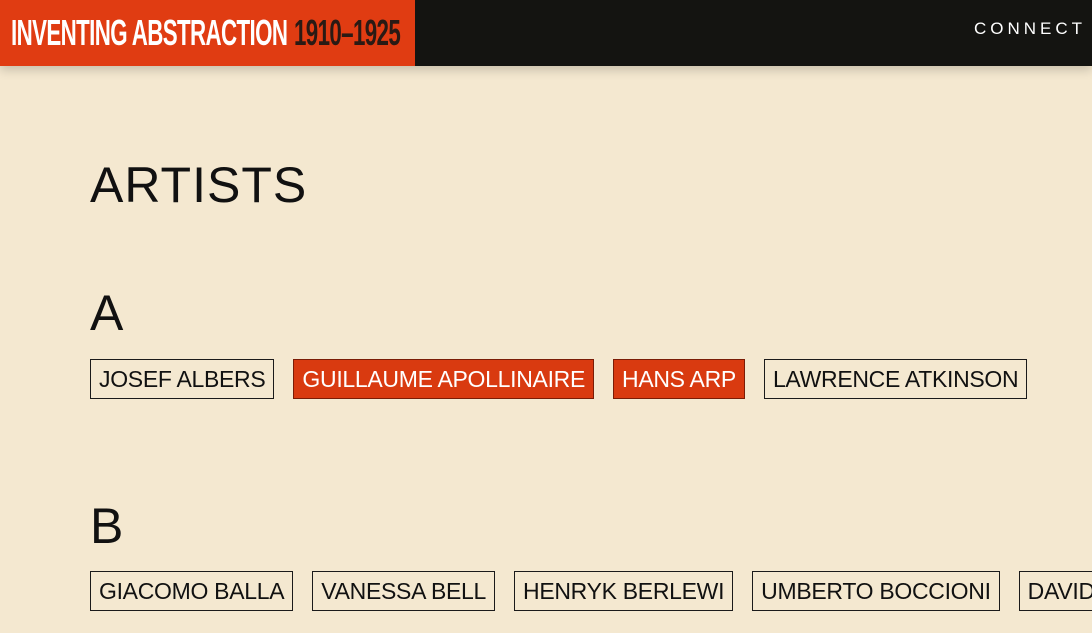  Describe the element at coordinates (1030, 29) in the screenshot. I see `nav-link-connect: CONNECT` at that location.